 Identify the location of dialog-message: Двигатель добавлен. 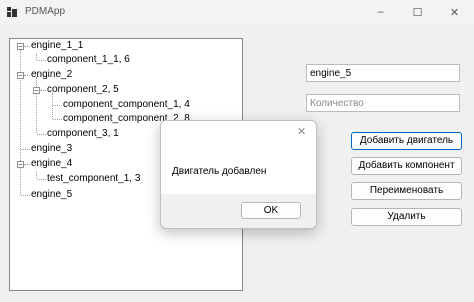
(219, 171).